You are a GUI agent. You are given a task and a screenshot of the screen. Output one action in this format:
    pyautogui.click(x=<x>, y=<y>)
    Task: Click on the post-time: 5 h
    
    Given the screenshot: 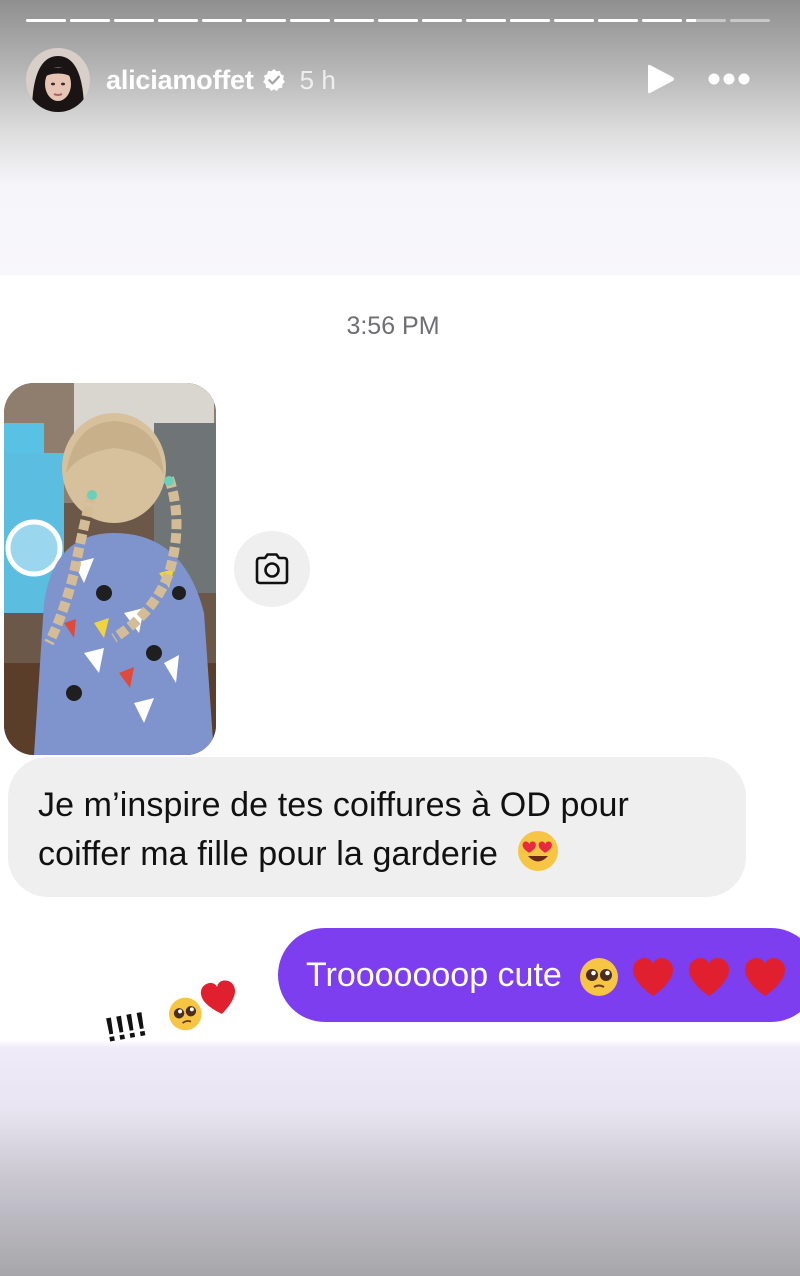 What is the action you would take?
    pyautogui.click(x=317, y=79)
    